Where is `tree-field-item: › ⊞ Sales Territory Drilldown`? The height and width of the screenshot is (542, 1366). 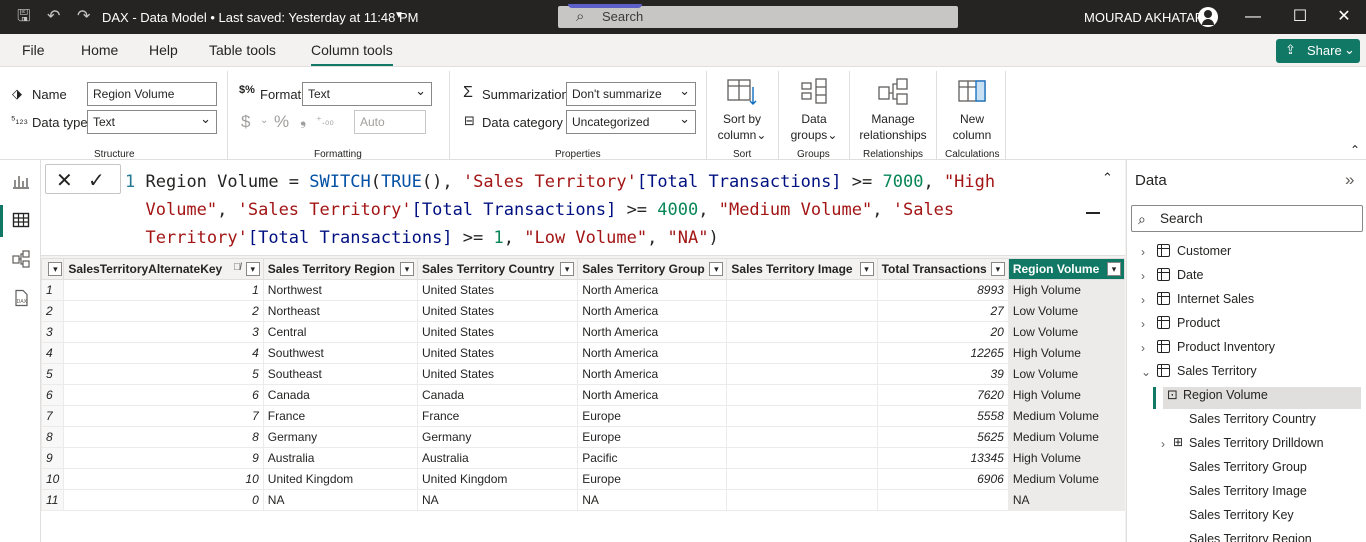
tree-field-item: › ⊞ Sales Territory Drilldown is located at coordinates (1257, 446).